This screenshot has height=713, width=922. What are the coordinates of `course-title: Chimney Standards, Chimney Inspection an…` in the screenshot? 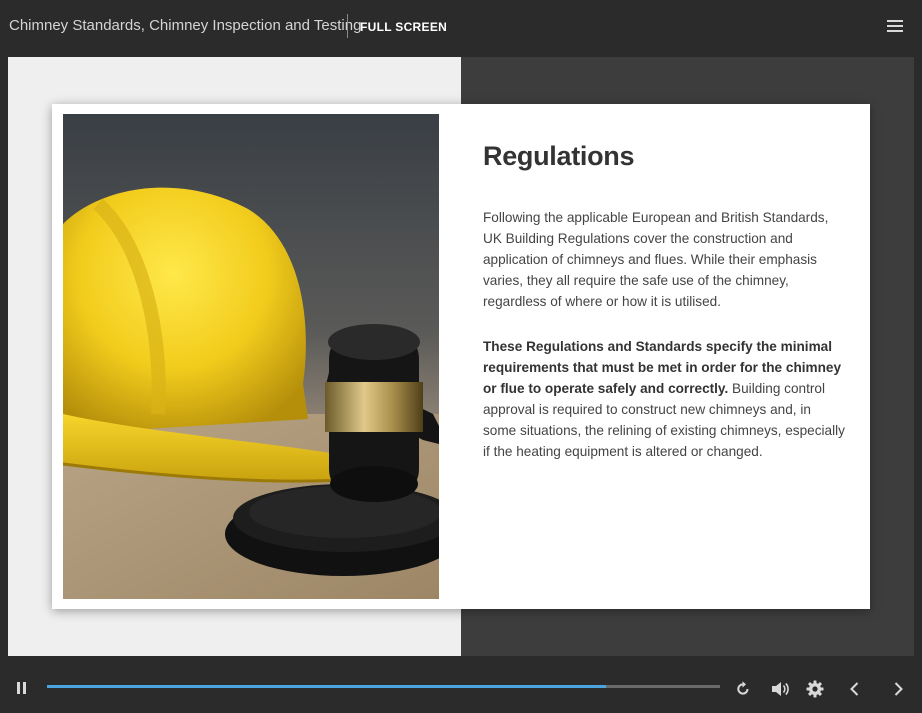 It's located at (185, 25).